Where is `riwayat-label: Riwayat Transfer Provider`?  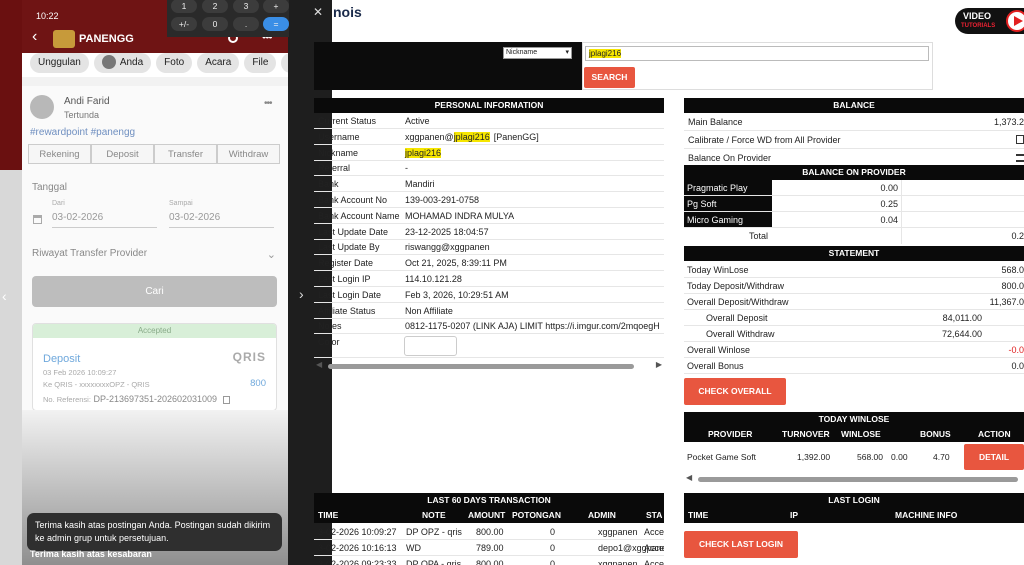
riwayat-label: Riwayat Transfer Provider is located at coordinates (90, 253).